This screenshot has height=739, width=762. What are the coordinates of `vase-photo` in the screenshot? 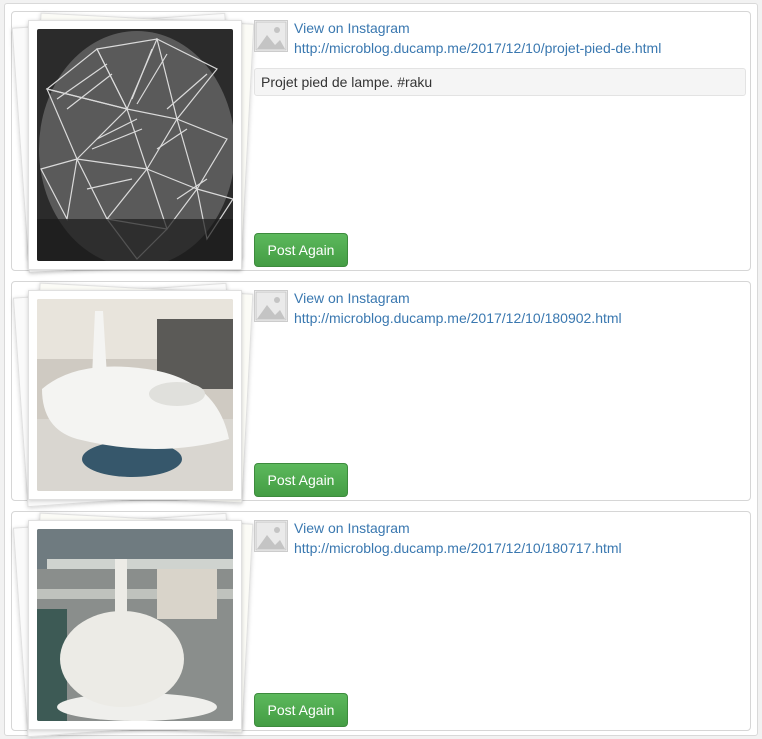 It's located at (135, 395).